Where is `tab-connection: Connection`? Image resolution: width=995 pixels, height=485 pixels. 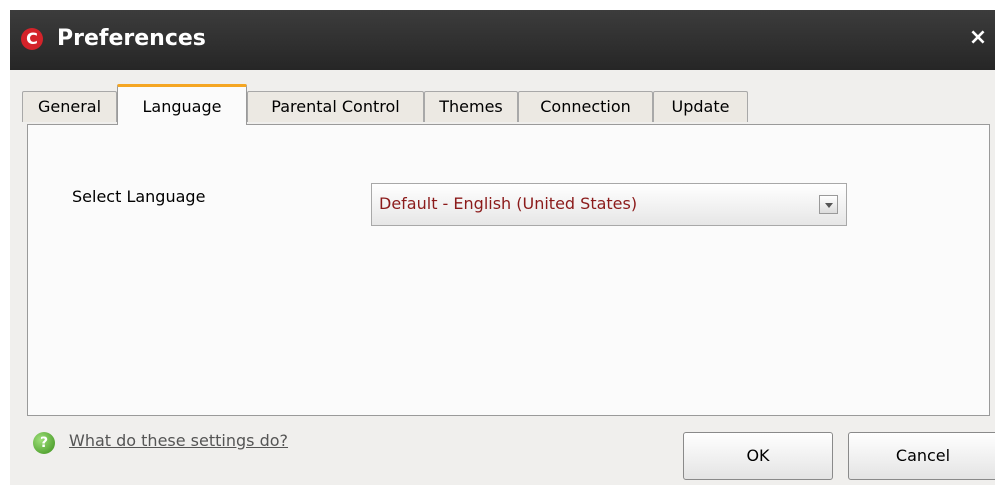 tab-connection: Connection is located at coordinates (585, 106).